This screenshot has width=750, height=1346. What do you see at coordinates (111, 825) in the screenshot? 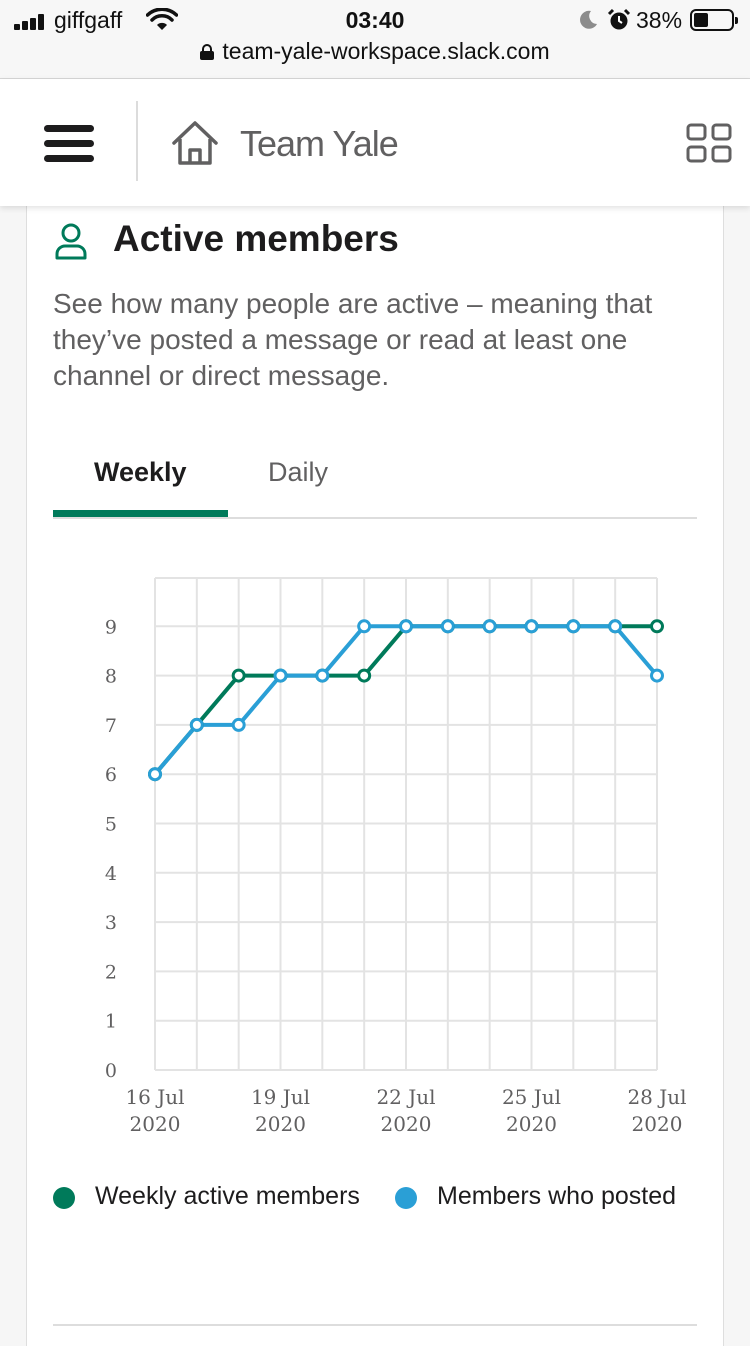
I see `y-tick-label: 5` at bounding box center [111, 825].